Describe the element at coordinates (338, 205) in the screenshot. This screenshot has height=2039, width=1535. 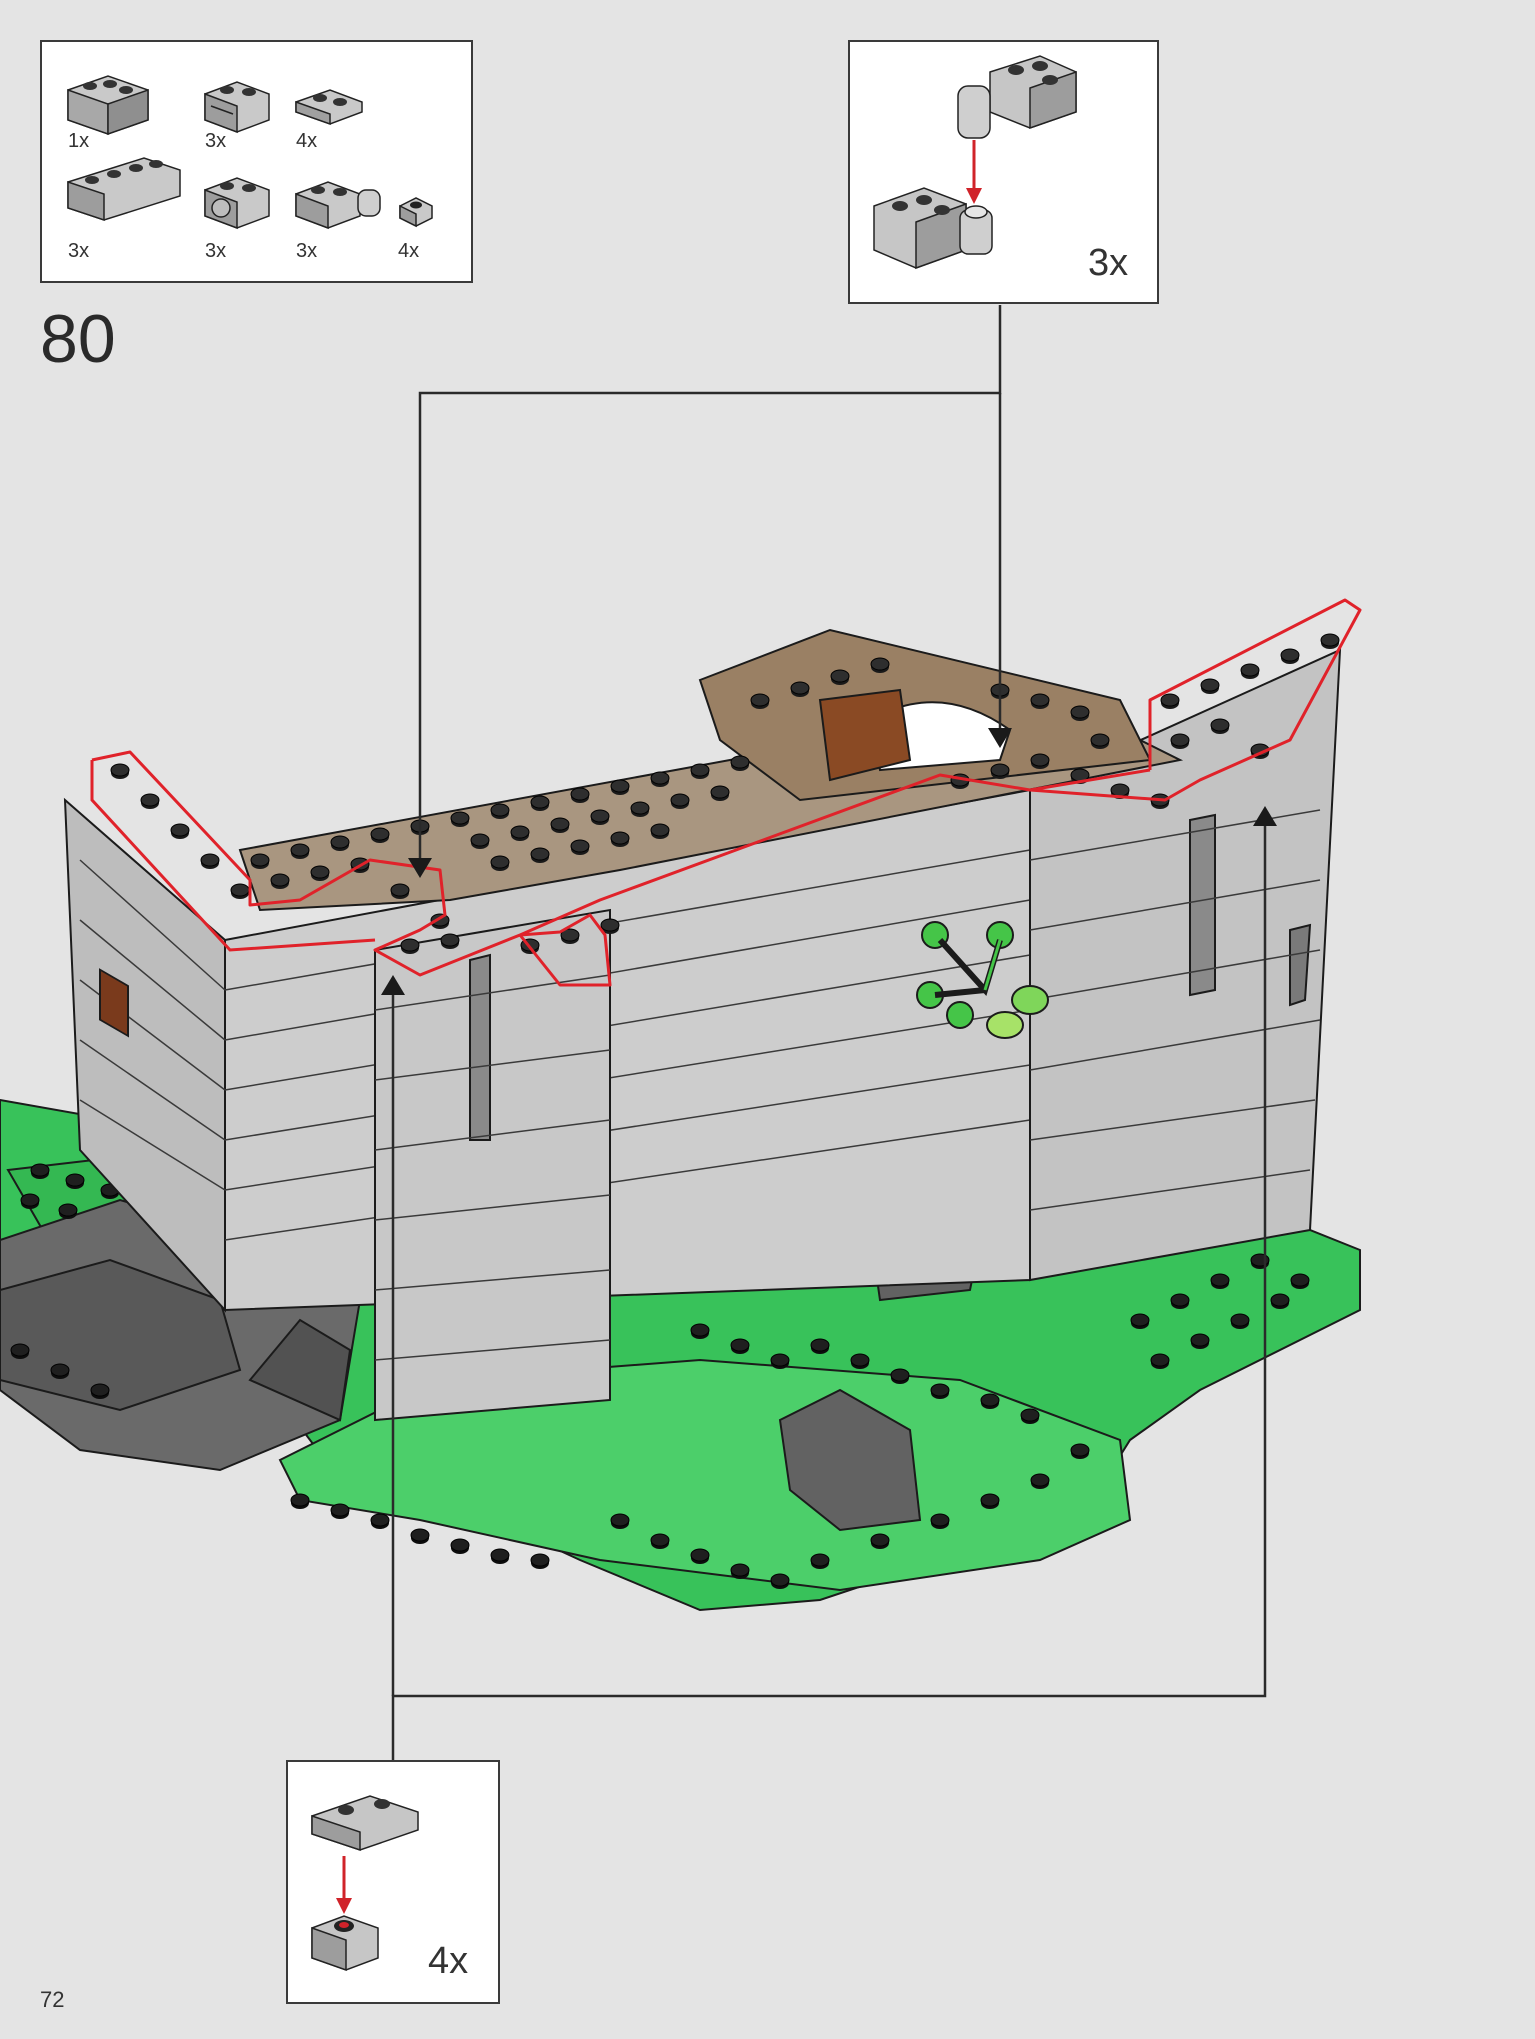
I see `plate-hinge-icon` at that location.